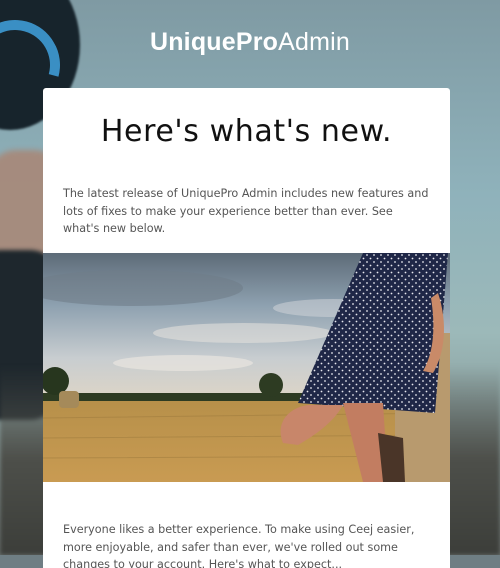 This screenshot has height=568, width=500. I want to click on card-title: Here's what's new., so click(246, 131).